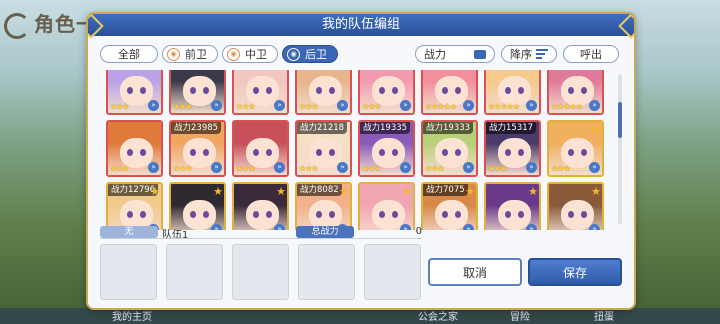  I want to click on corner-ornament-icon, so click(626, 26).